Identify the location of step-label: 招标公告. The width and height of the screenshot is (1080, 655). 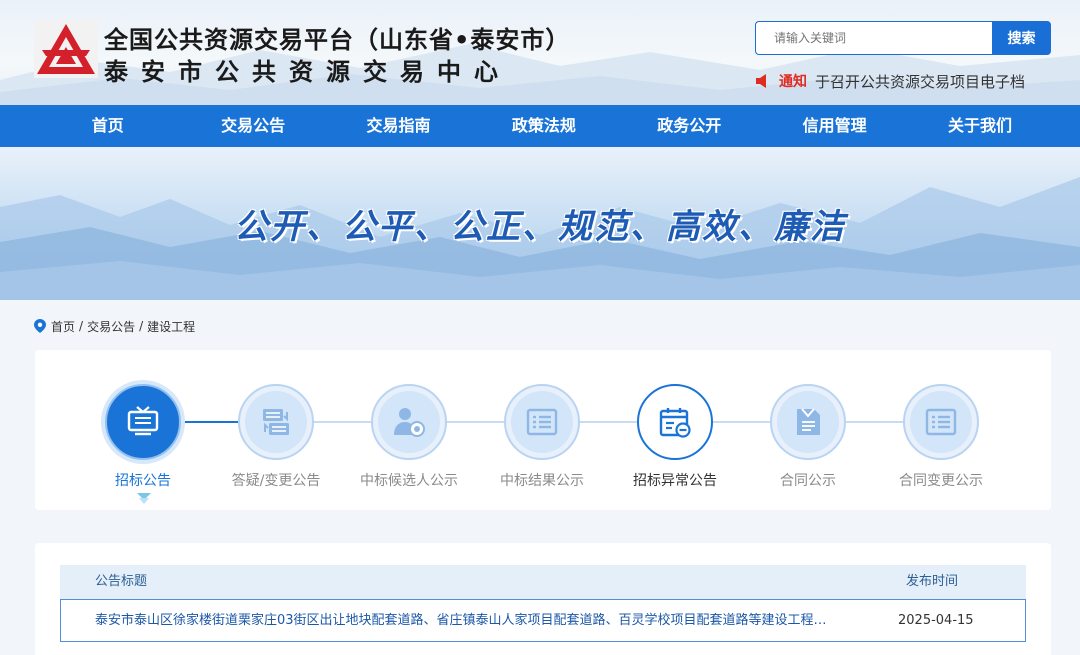
(143, 481).